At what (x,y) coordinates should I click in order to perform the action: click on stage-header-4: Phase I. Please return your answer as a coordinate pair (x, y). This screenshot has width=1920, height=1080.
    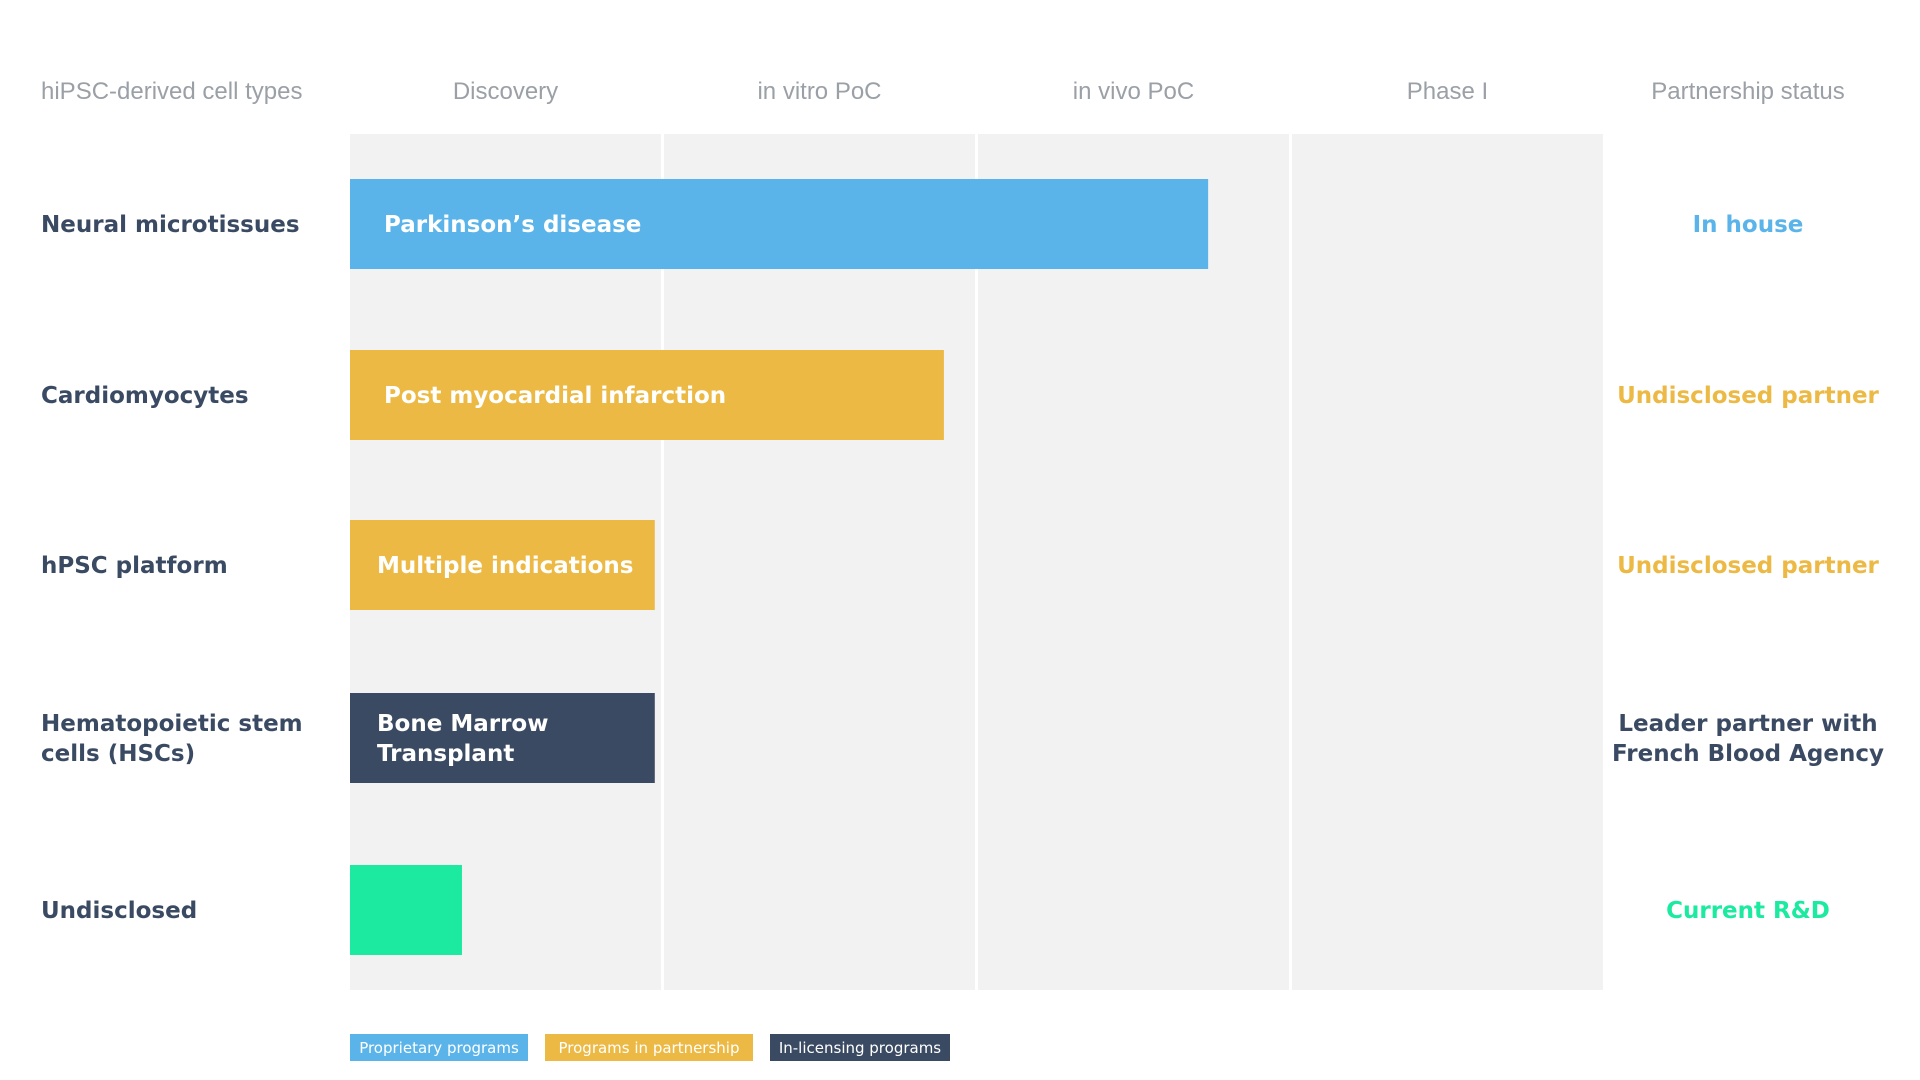
    Looking at the image, I should click on (1447, 91).